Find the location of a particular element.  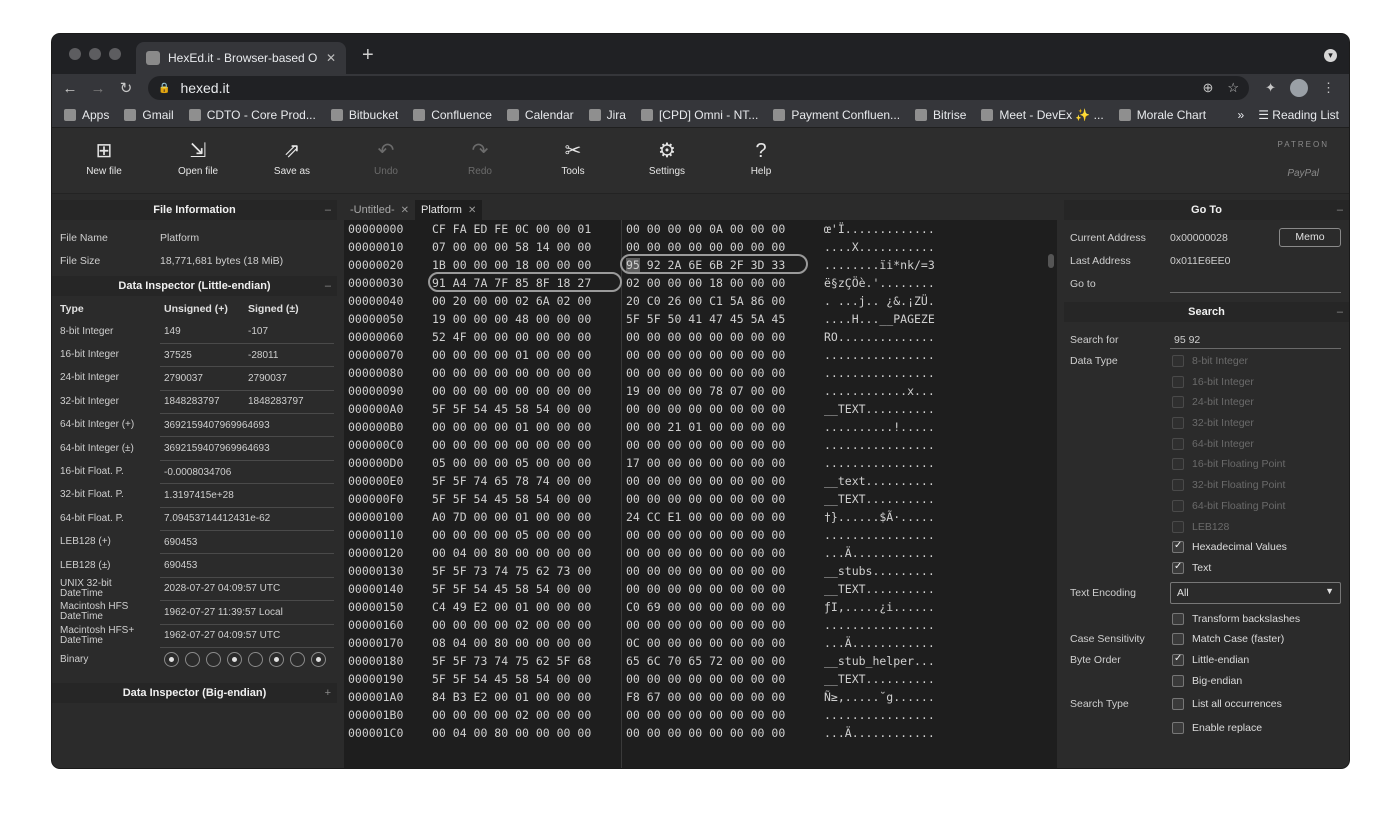

hex-bytes-left: 52 4F 00 00 00 00 00 00 is located at coordinates (511, 337).